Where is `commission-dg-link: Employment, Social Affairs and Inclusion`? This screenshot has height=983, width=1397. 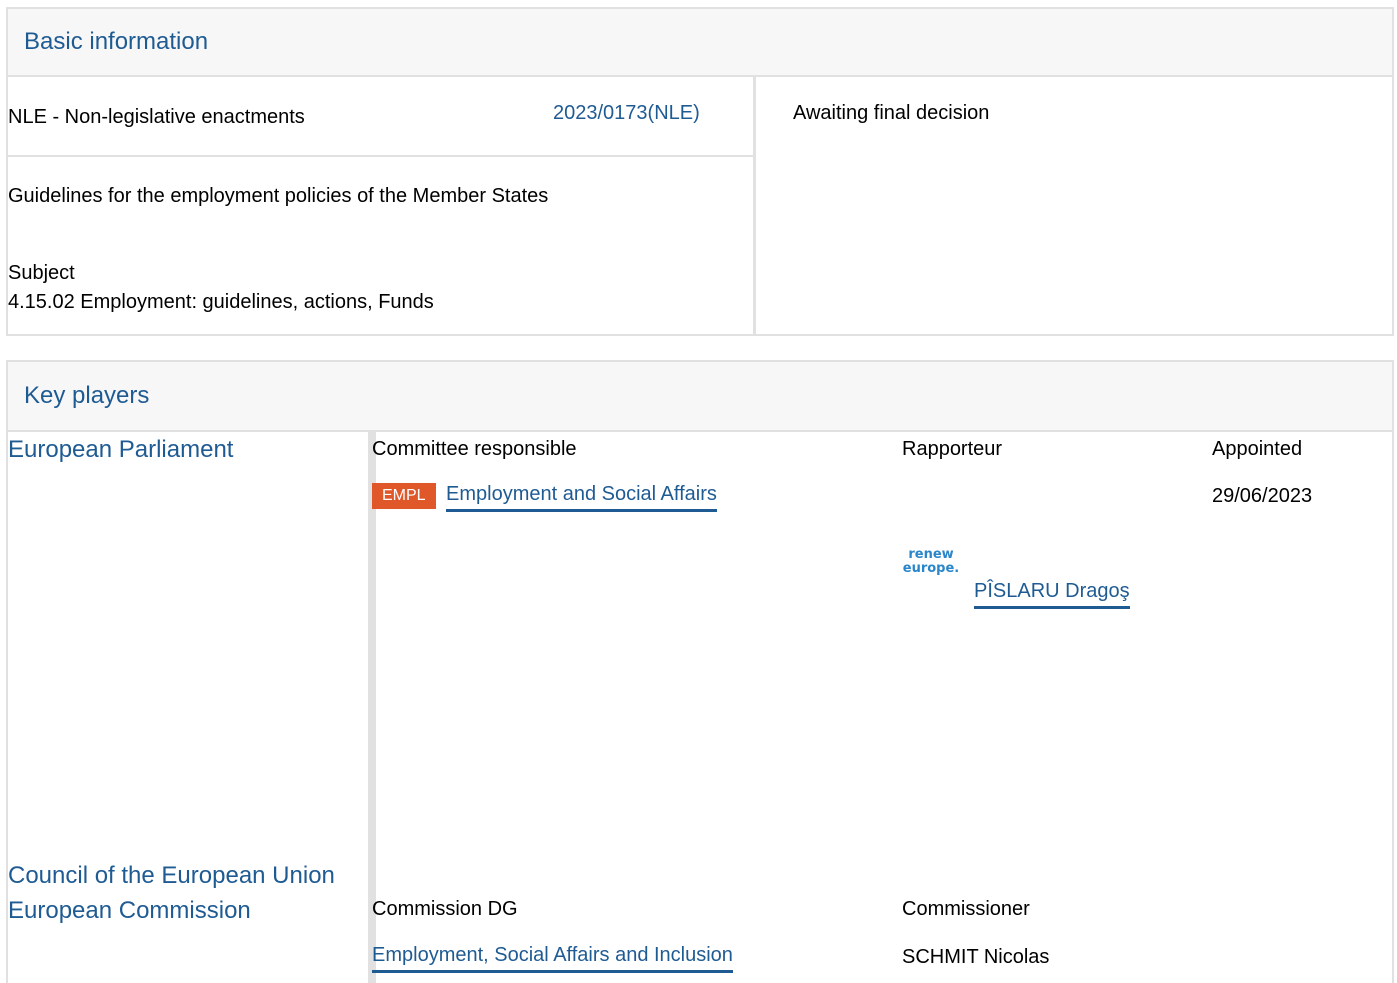
commission-dg-link: Employment, Social Affairs and Inclusion is located at coordinates (552, 958).